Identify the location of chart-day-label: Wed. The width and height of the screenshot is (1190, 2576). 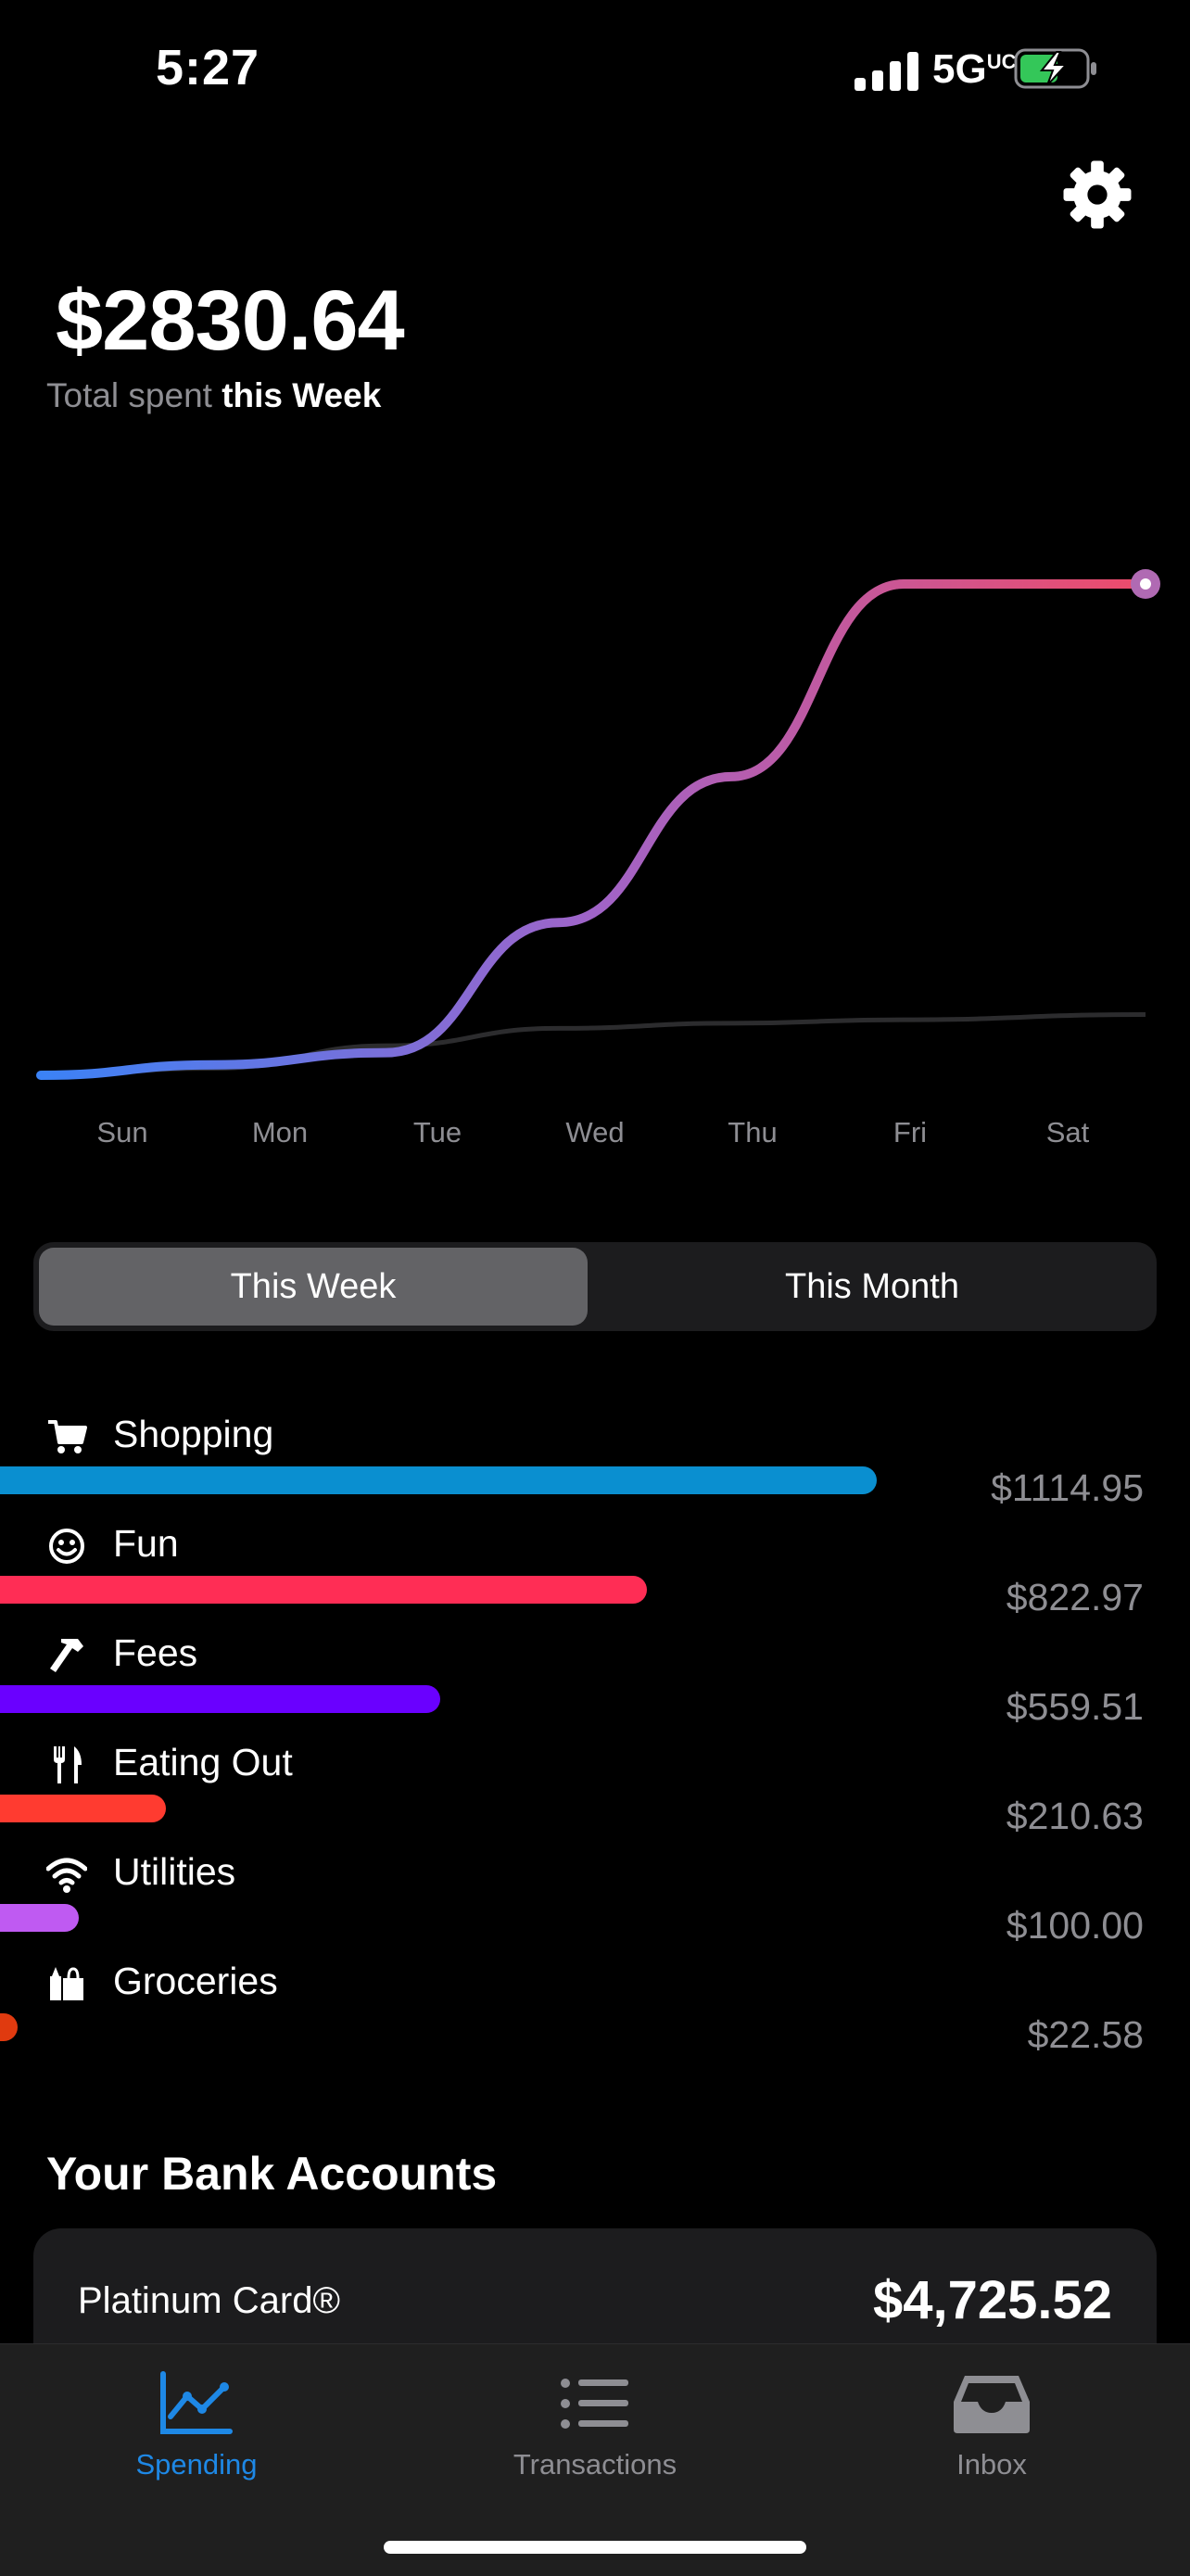
(595, 1132).